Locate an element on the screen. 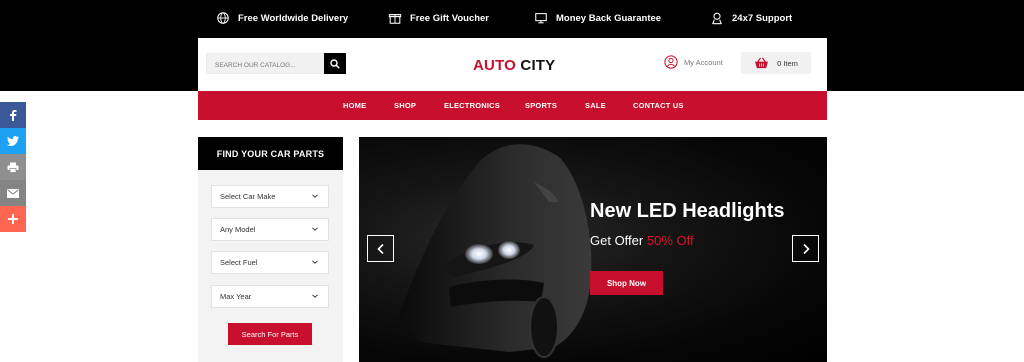 The width and height of the screenshot is (1024, 362). model-select: Any Model is located at coordinates (270, 229).